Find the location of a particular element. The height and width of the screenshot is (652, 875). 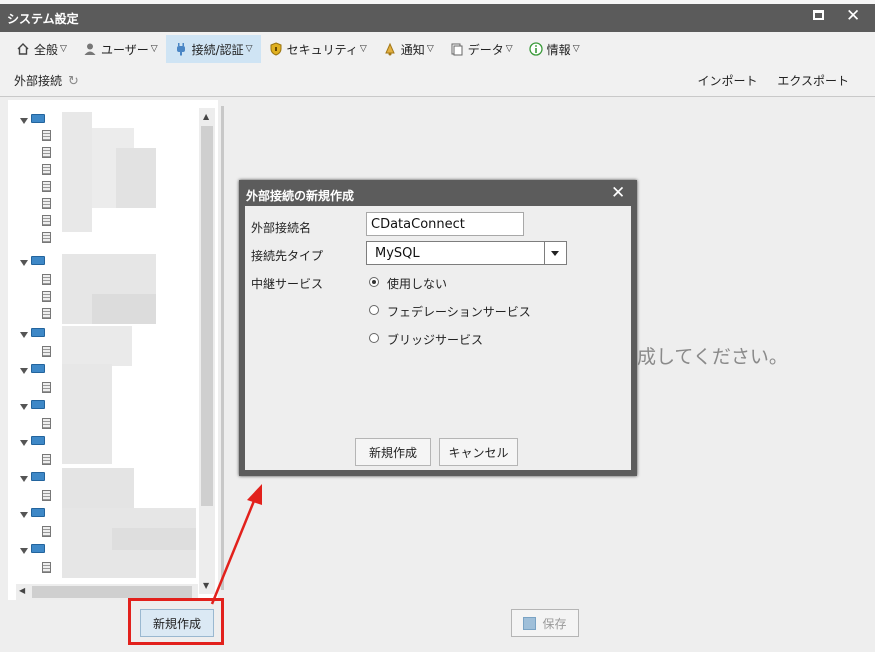

tab-label: セキュリティ is located at coordinates (322, 49).